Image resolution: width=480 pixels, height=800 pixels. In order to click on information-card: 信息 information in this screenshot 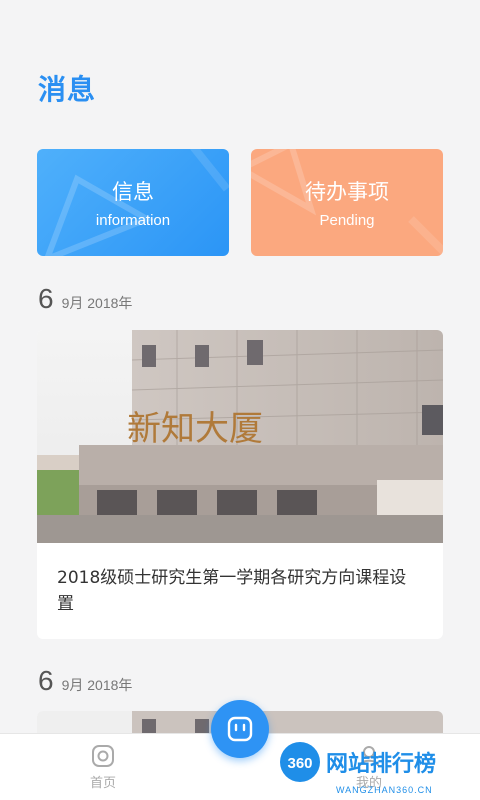, I will do `click(133, 202)`.